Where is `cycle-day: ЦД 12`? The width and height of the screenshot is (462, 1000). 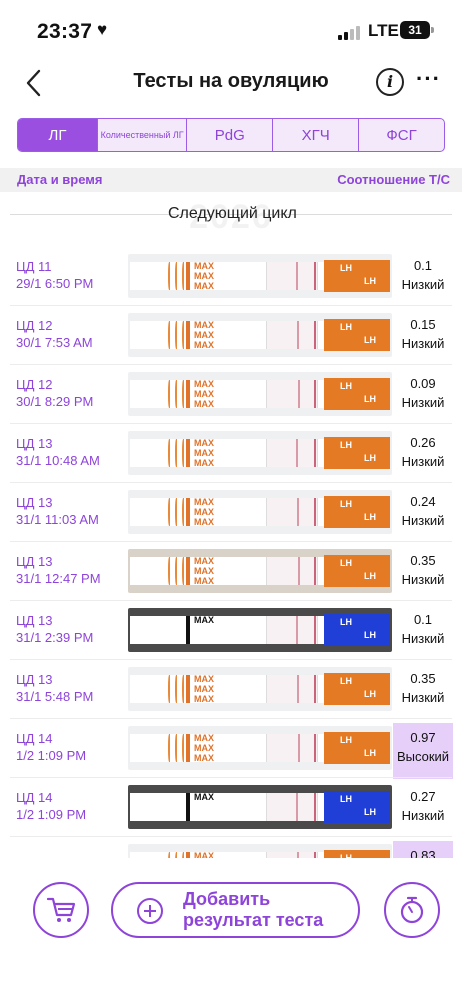 cycle-day: ЦД 12 is located at coordinates (34, 384).